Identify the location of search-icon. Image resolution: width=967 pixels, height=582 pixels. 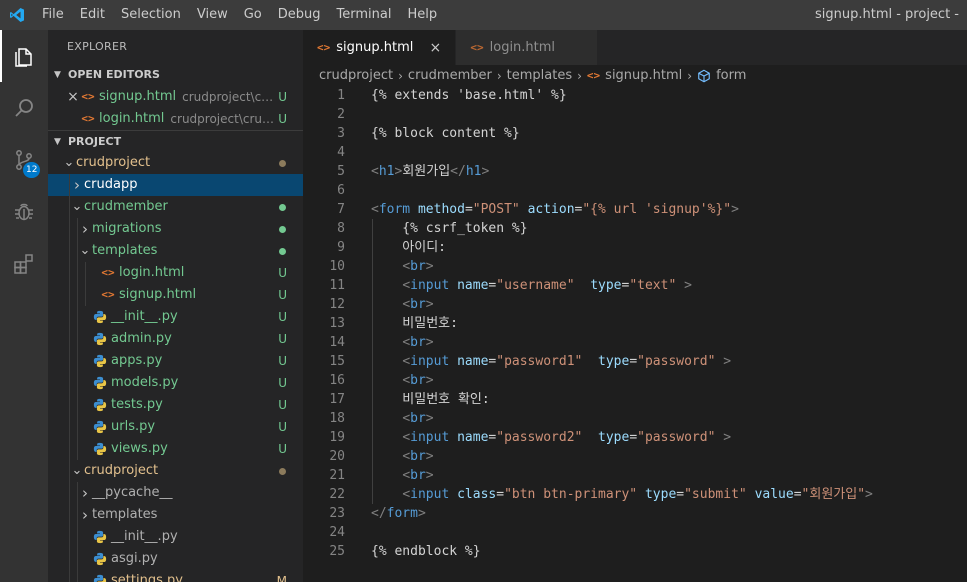
(24, 108).